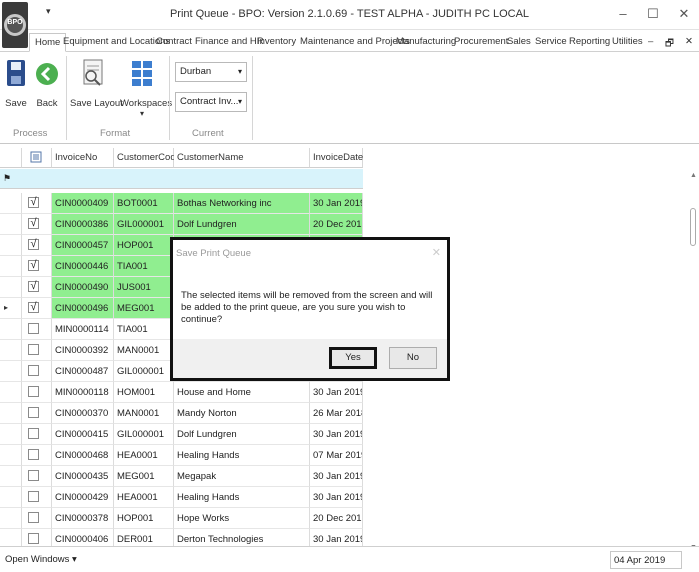 The height and width of the screenshot is (572, 699). I want to click on open-windows-button: Open Windows ▾, so click(41, 559).